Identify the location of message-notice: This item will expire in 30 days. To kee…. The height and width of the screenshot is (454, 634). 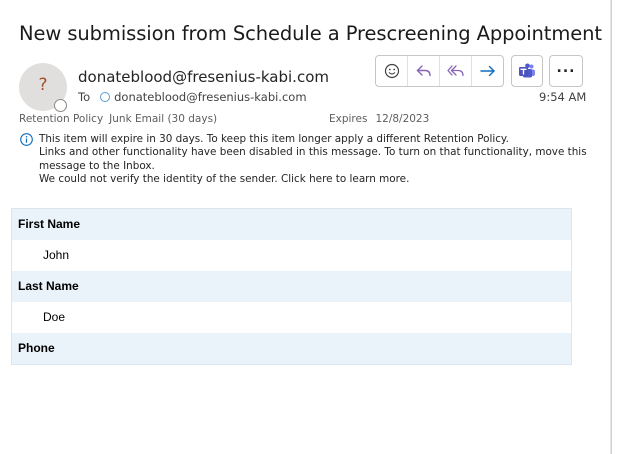
(313, 160).